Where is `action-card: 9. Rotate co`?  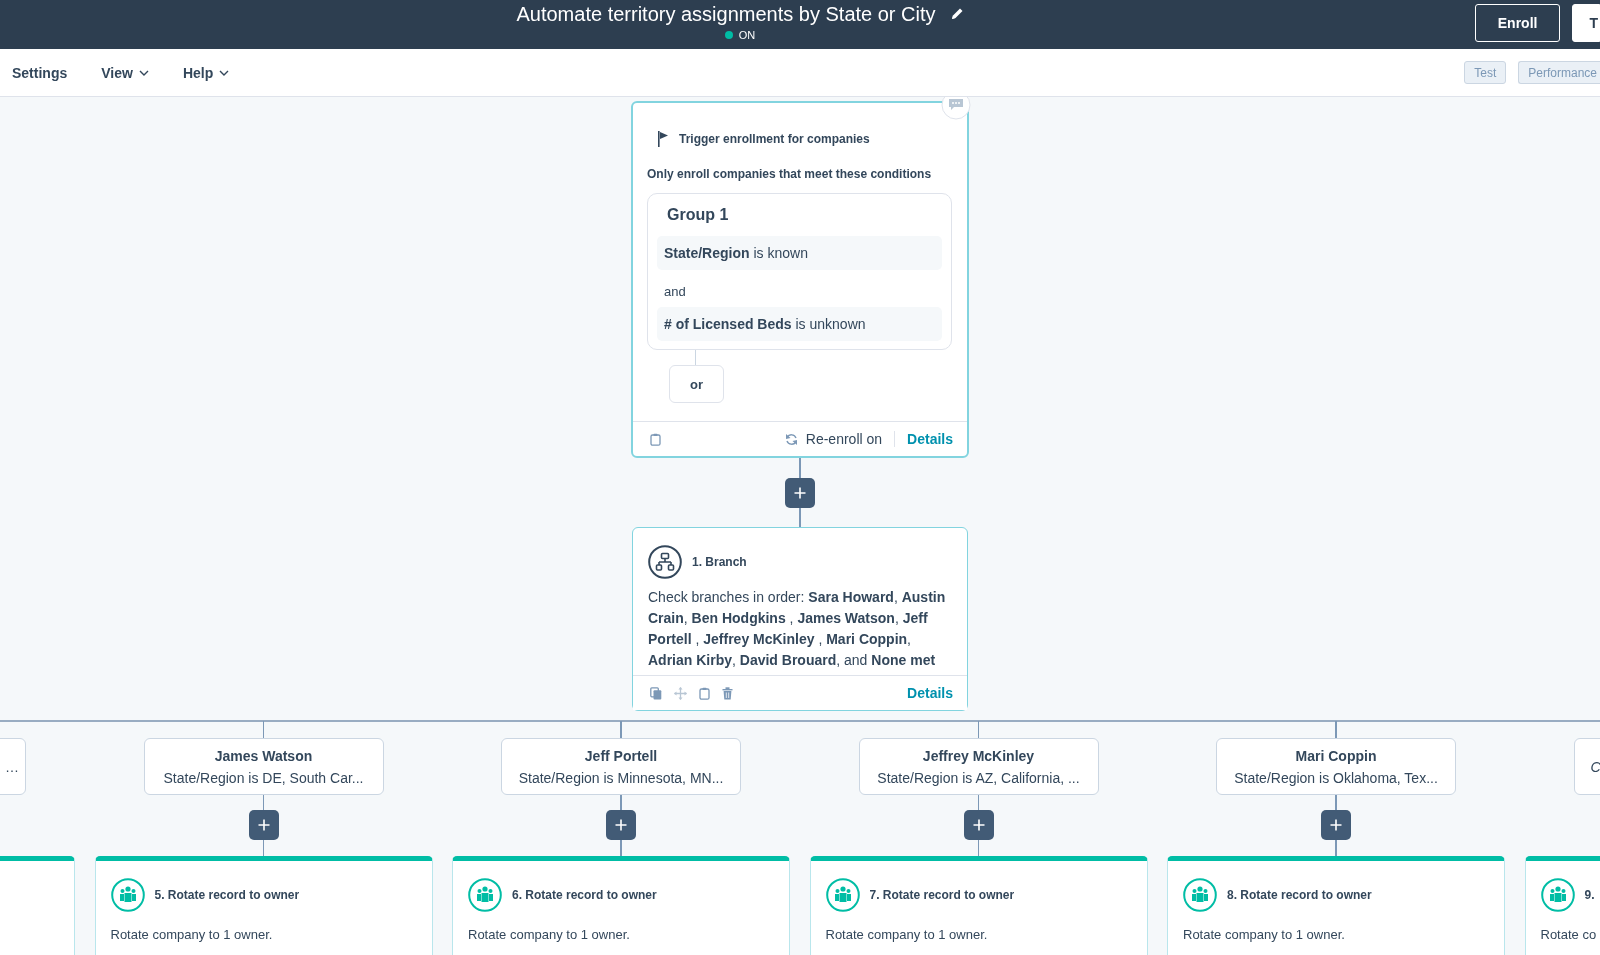 action-card: 9. Rotate co is located at coordinates (1562, 905).